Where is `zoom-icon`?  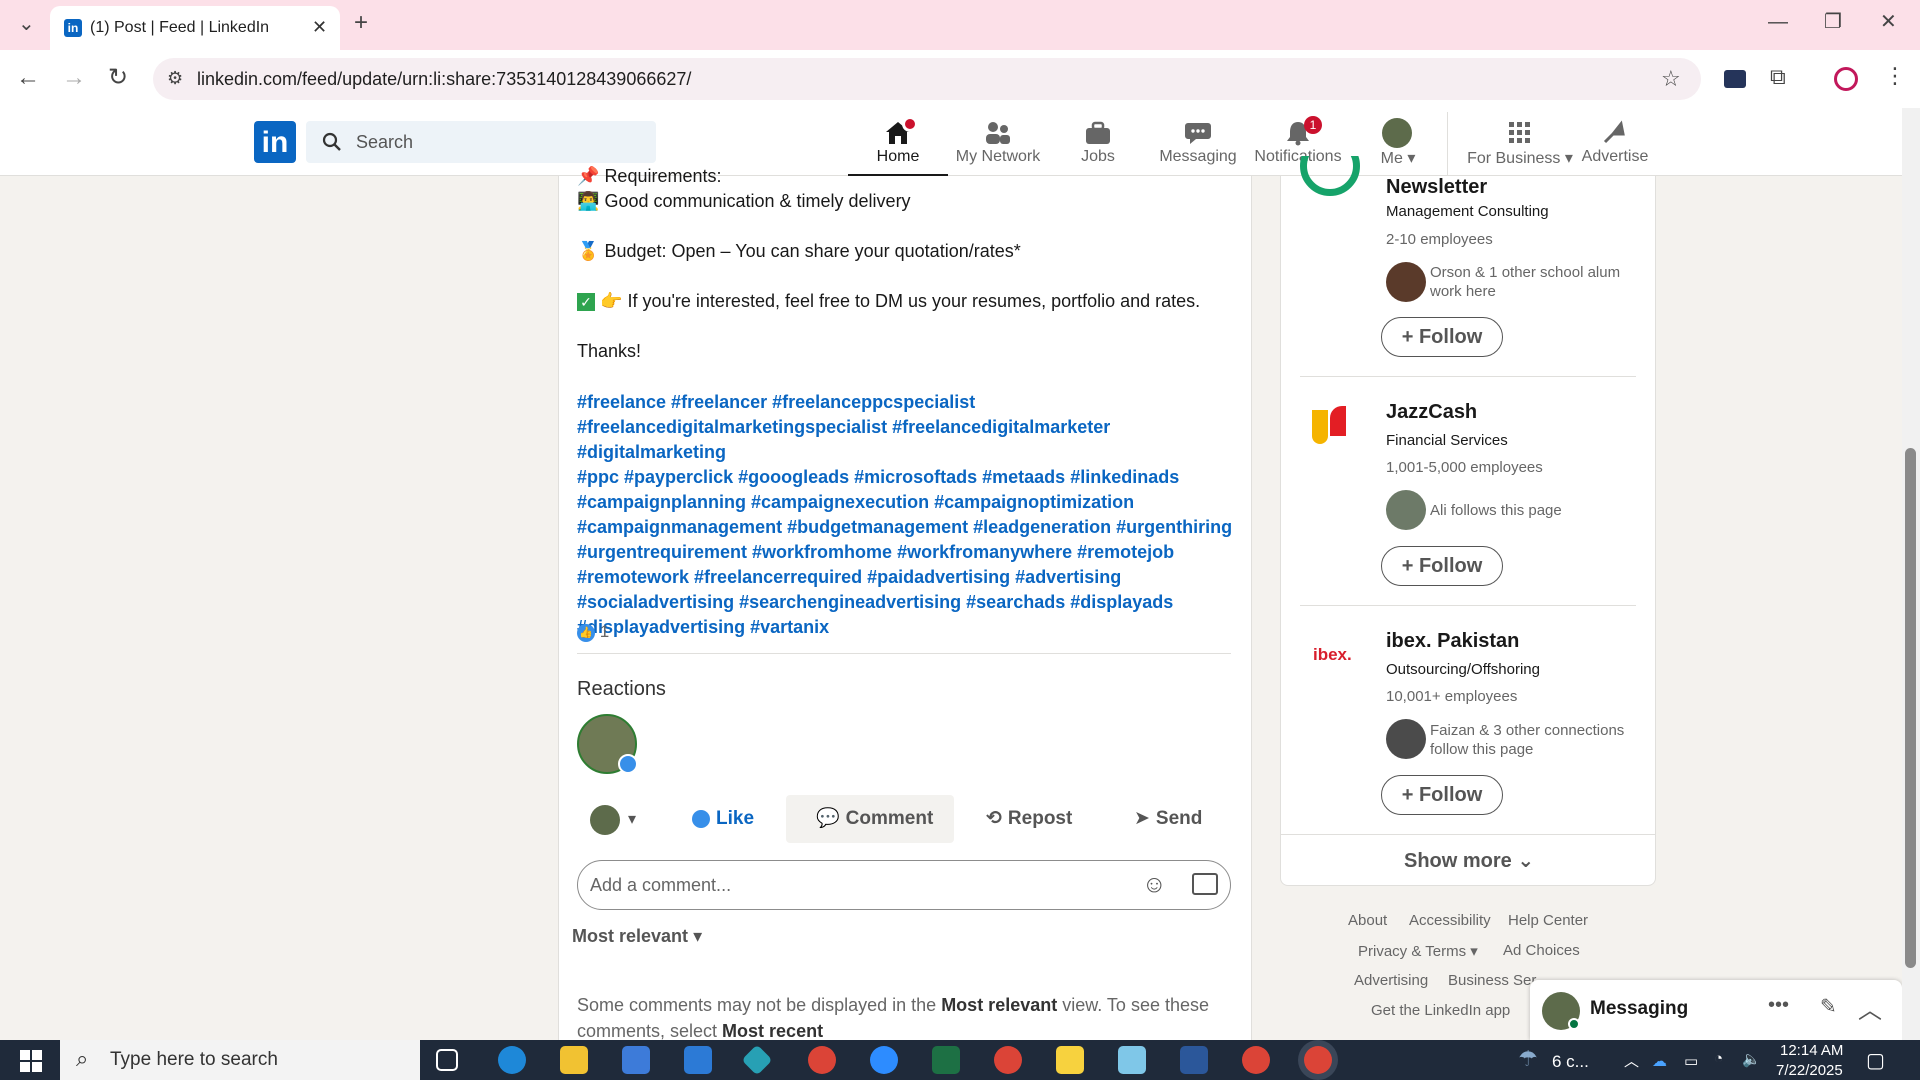 zoom-icon is located at coordinates (884, 1060).